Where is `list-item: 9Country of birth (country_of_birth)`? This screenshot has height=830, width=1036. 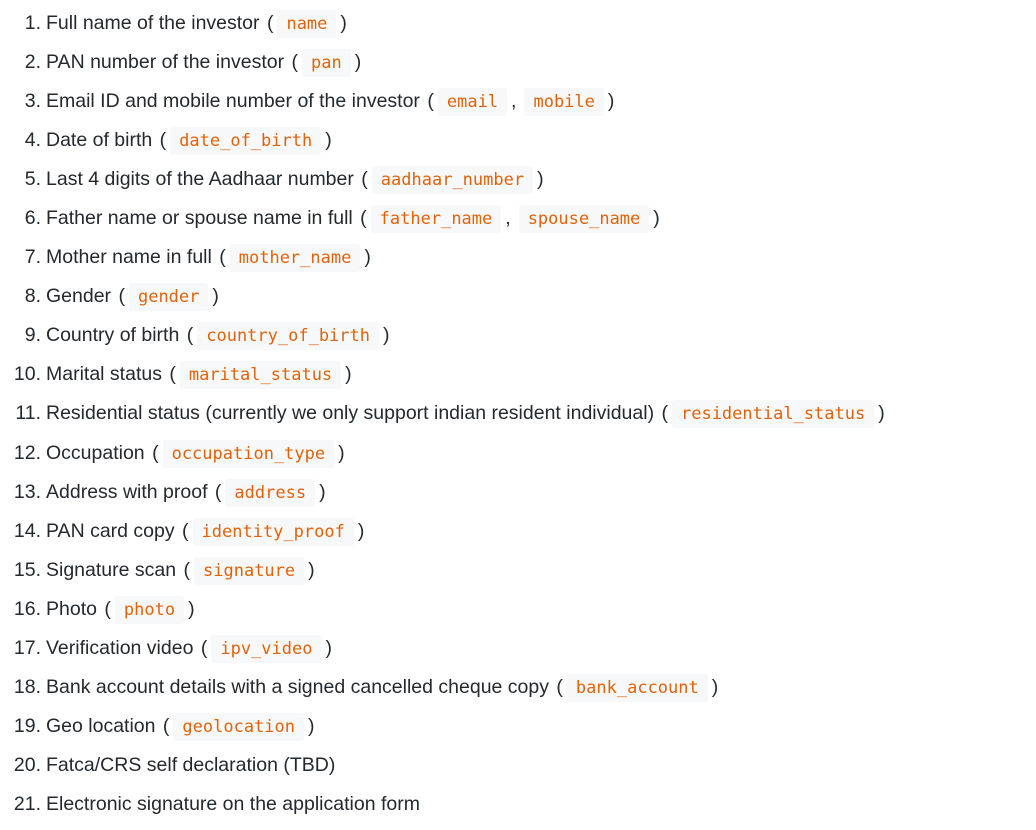
list-item: 9Country of birth (country_of_birth) is located at coordinates (518, 335).